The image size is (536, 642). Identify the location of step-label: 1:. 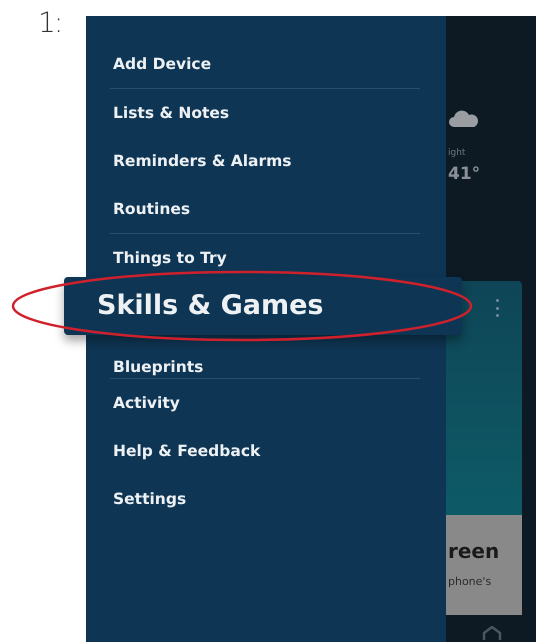
(50, 23).